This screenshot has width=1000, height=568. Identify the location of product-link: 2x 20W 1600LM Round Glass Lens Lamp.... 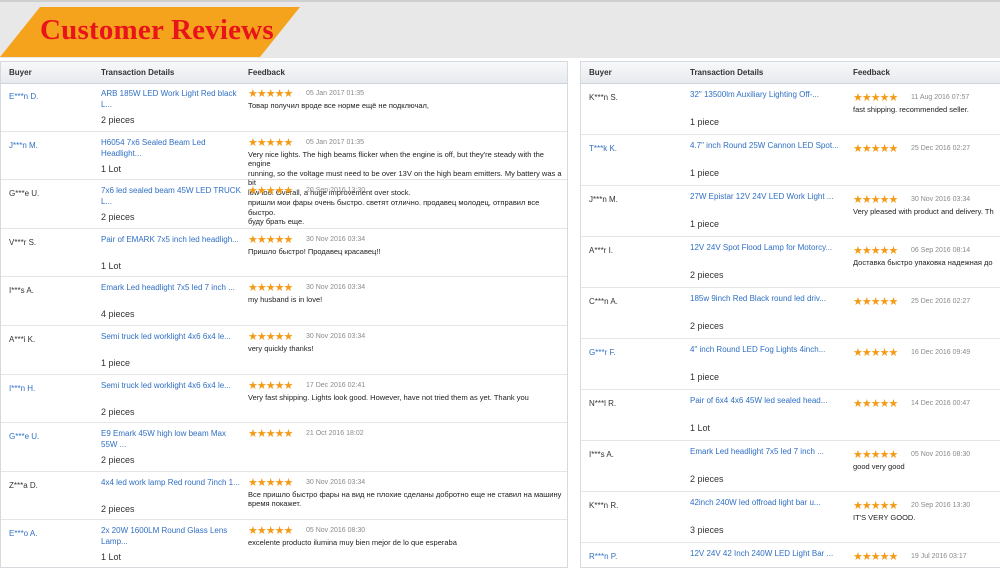
(171, 536).